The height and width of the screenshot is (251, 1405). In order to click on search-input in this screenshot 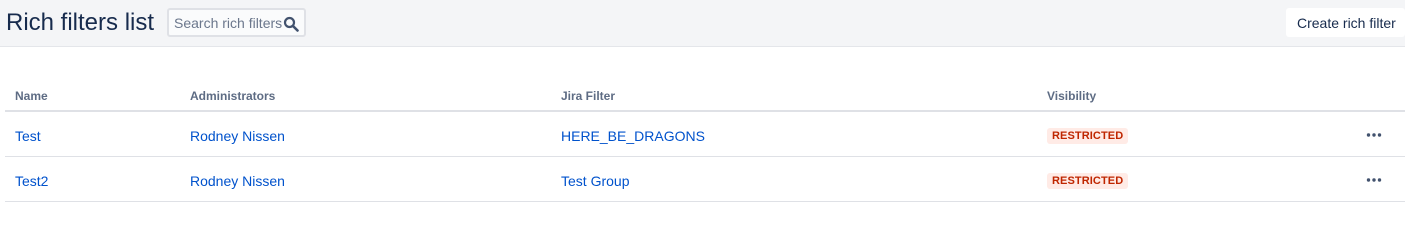, I will do `click(230, 23)`.